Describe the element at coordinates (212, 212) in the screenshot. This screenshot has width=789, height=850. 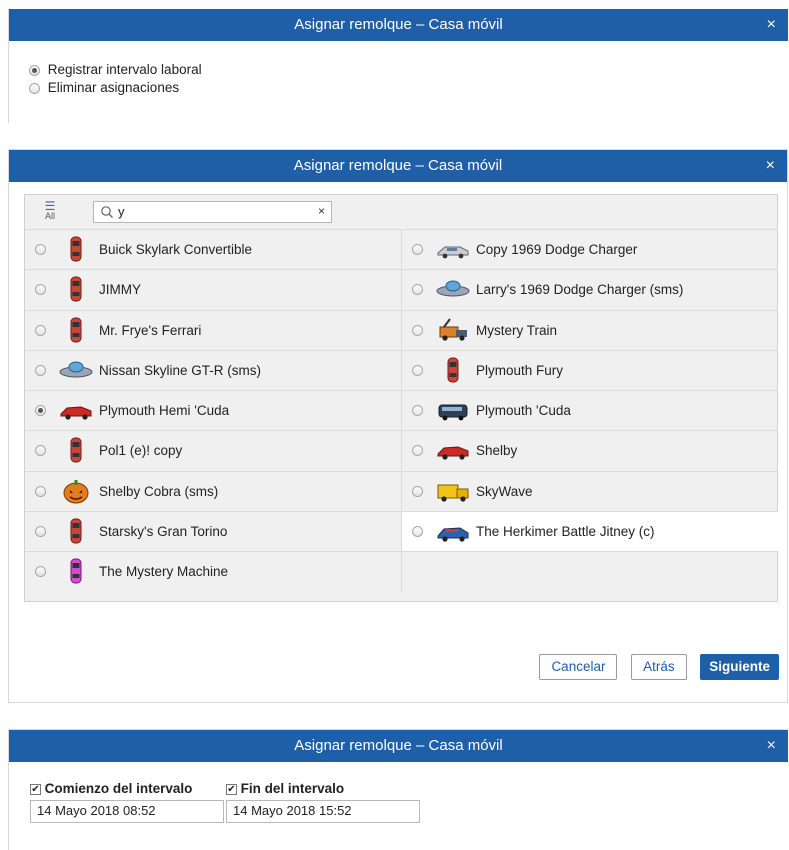
I see `search-input: y ×` at that location.